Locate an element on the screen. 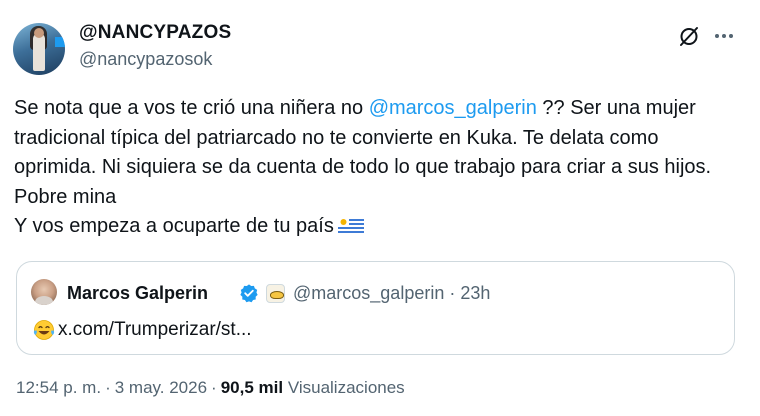 Image resolution: width=760 pixels, height=416 pixels. face-with-tears-of-joy-icon is located at coordinates (44, 330).